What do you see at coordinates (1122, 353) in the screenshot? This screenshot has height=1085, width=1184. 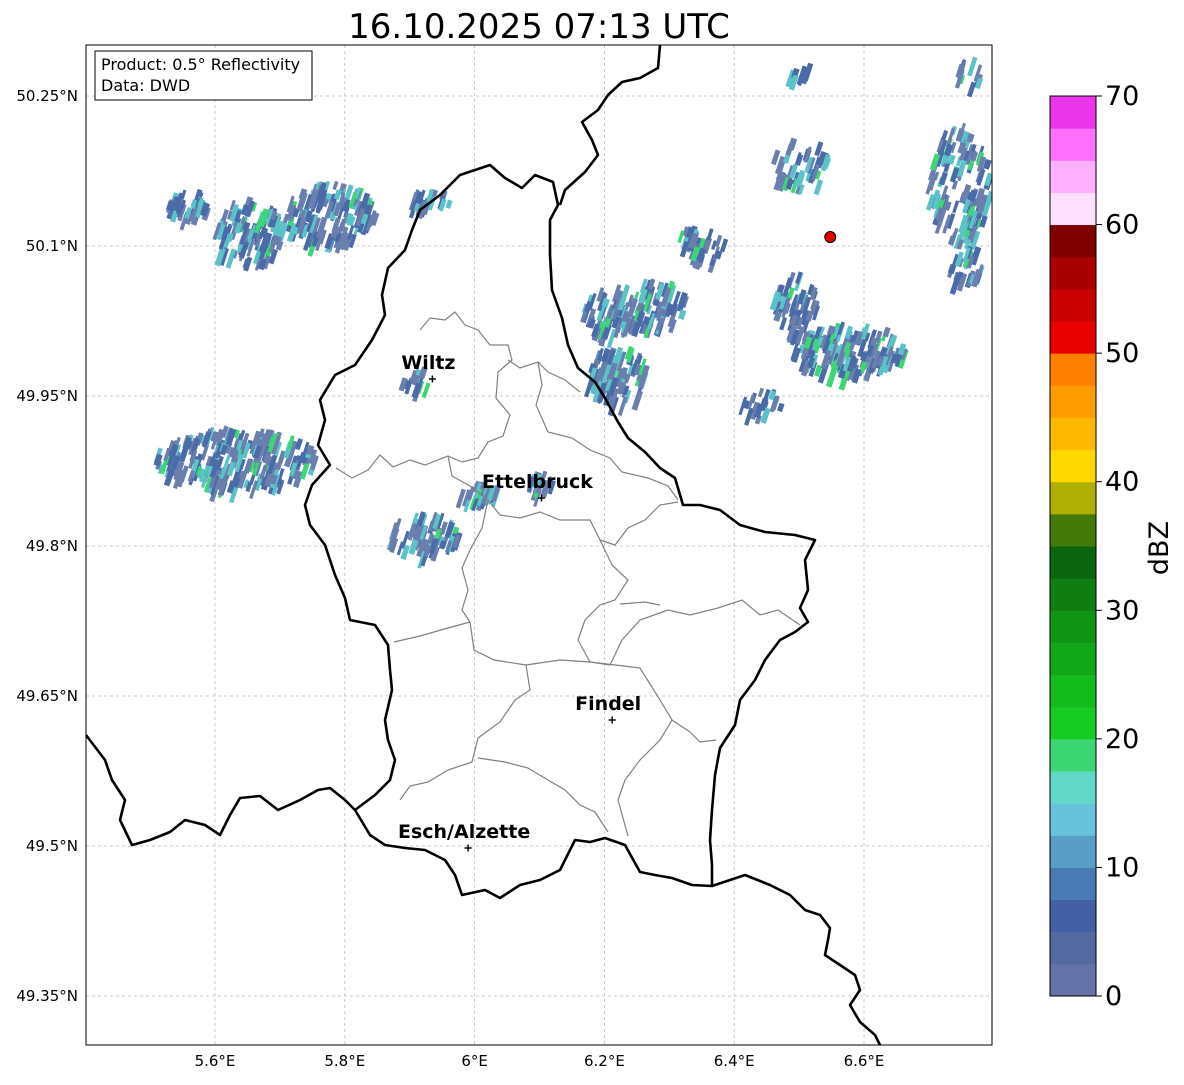 I see `colorbar-tick-label: 50` at bounding box center [1122, 353].